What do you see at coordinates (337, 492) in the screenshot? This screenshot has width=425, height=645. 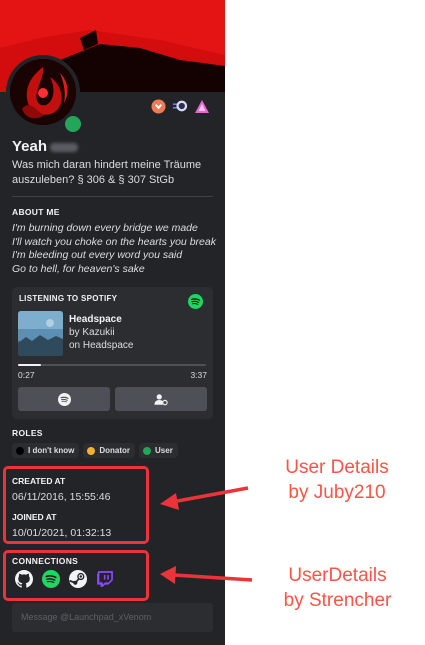 I see `annotation-line: by Juby210` at bounding box center [337, 492].